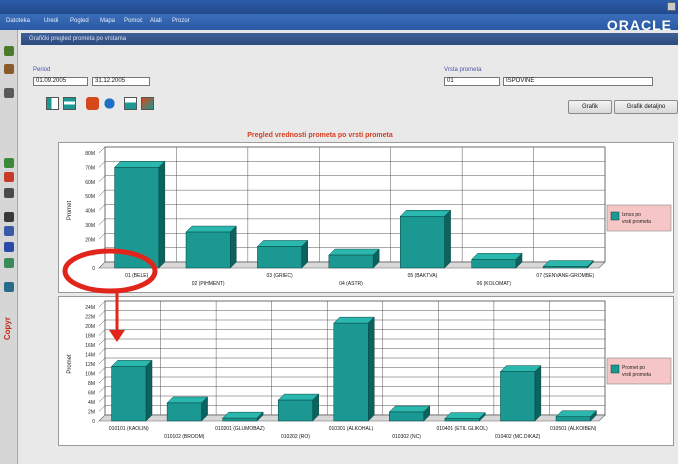 This screenshot has height=464, width=678. What do you see at coordinates (110, 295) in the screenshot?
I see `annotation-overlay` at bounding box center [110, 295].